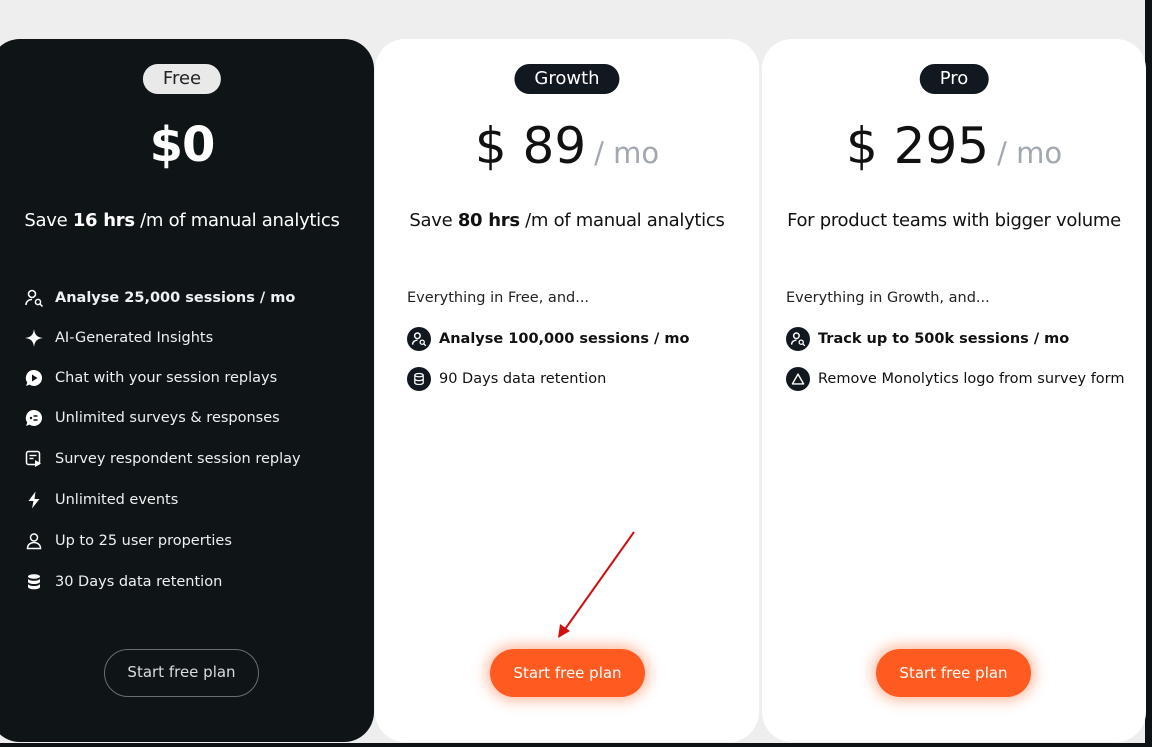 The height and width of the screenshot is (747, 1152). What do you see at coordinates (152, 418) in the screenshot?
I see `feature-item: Unlimited surveys & responses` at bounding box center [152, 418].